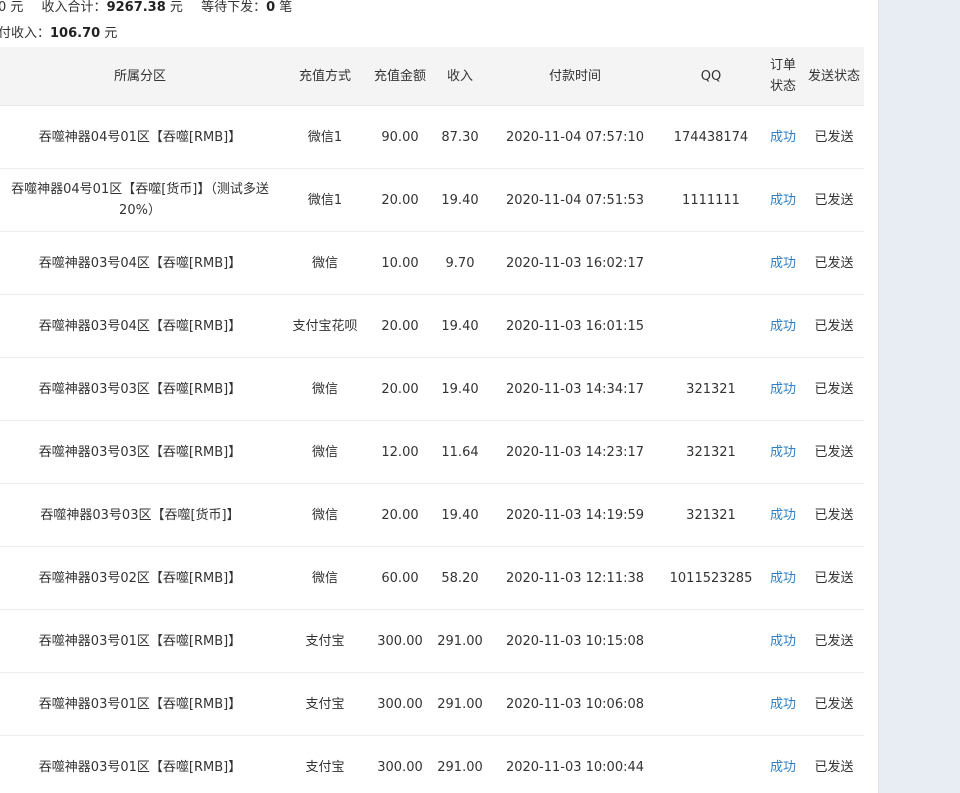 The image size is (960, 793). Describe the element at coordinates (176, 7) in the screenshot. I see `income-total-unit: 元` at that location.